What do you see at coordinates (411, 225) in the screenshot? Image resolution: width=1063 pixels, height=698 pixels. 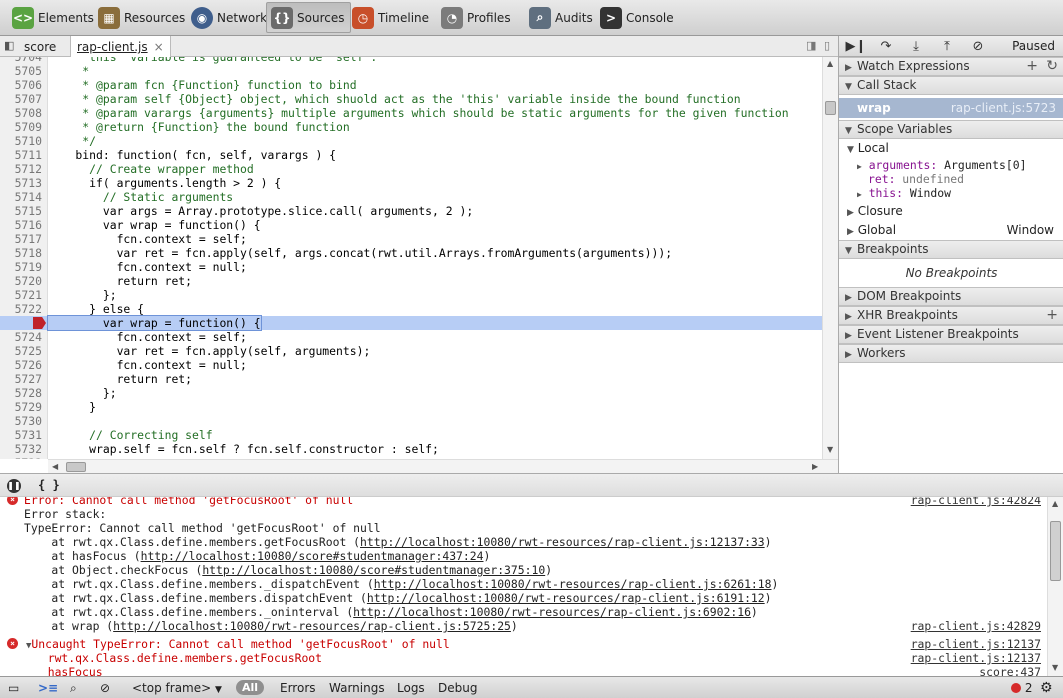 I see `code-line: 5716 var wrap = function() {` at bounding box center [411, 225].